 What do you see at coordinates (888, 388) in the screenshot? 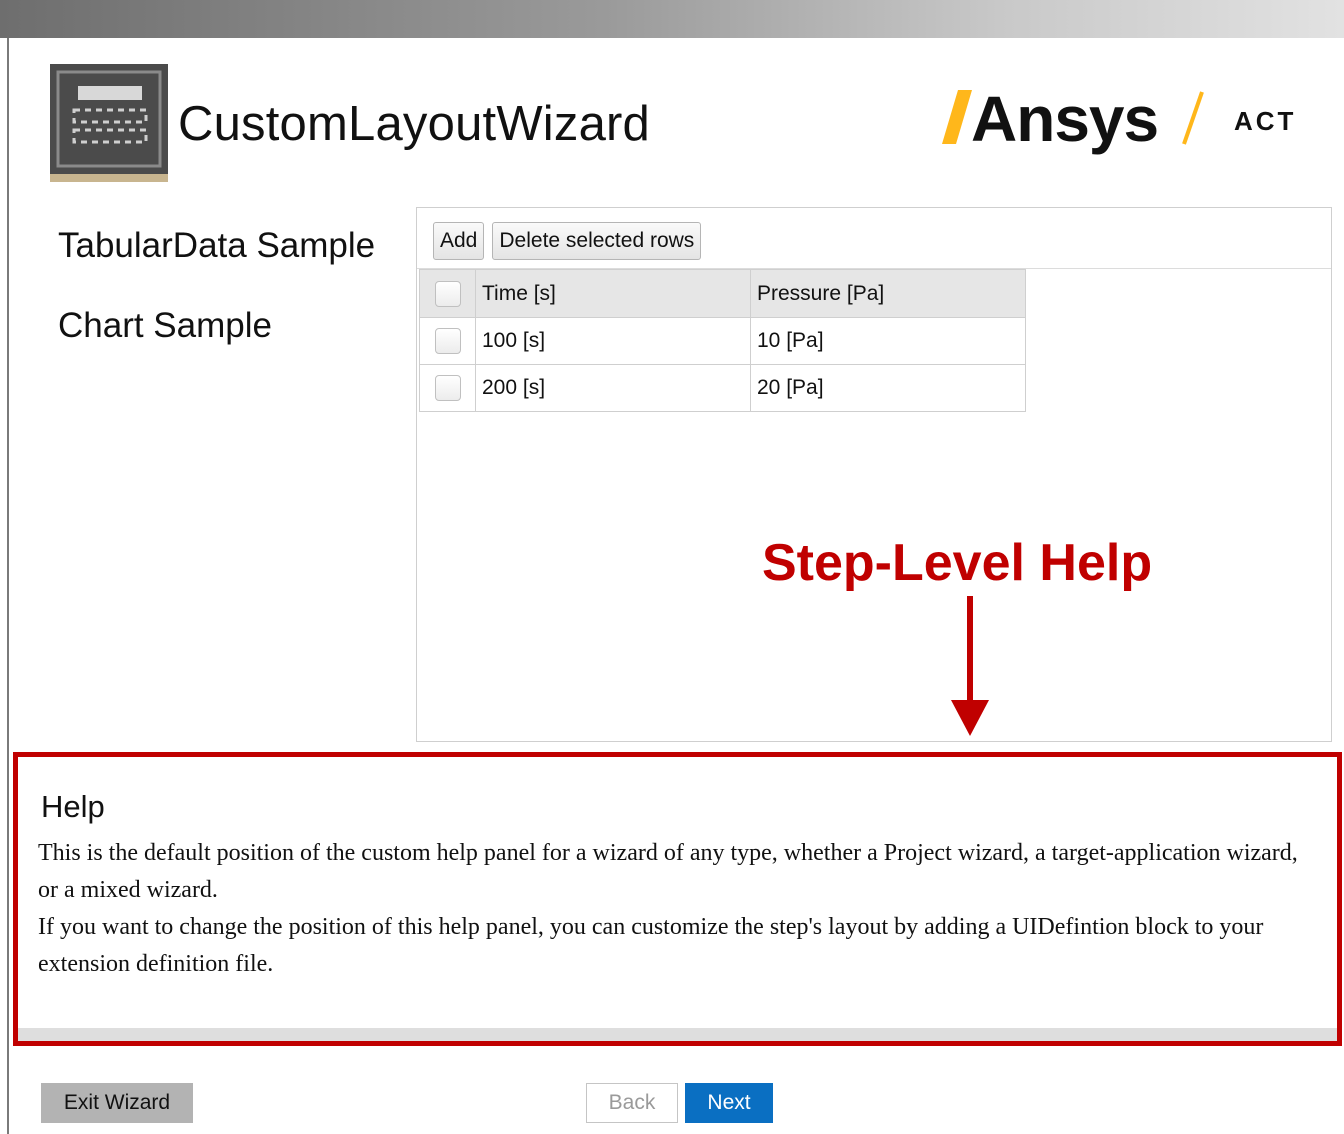
I see `pressure-cell: 20 [Pa]` at bounding box center [888, 388].